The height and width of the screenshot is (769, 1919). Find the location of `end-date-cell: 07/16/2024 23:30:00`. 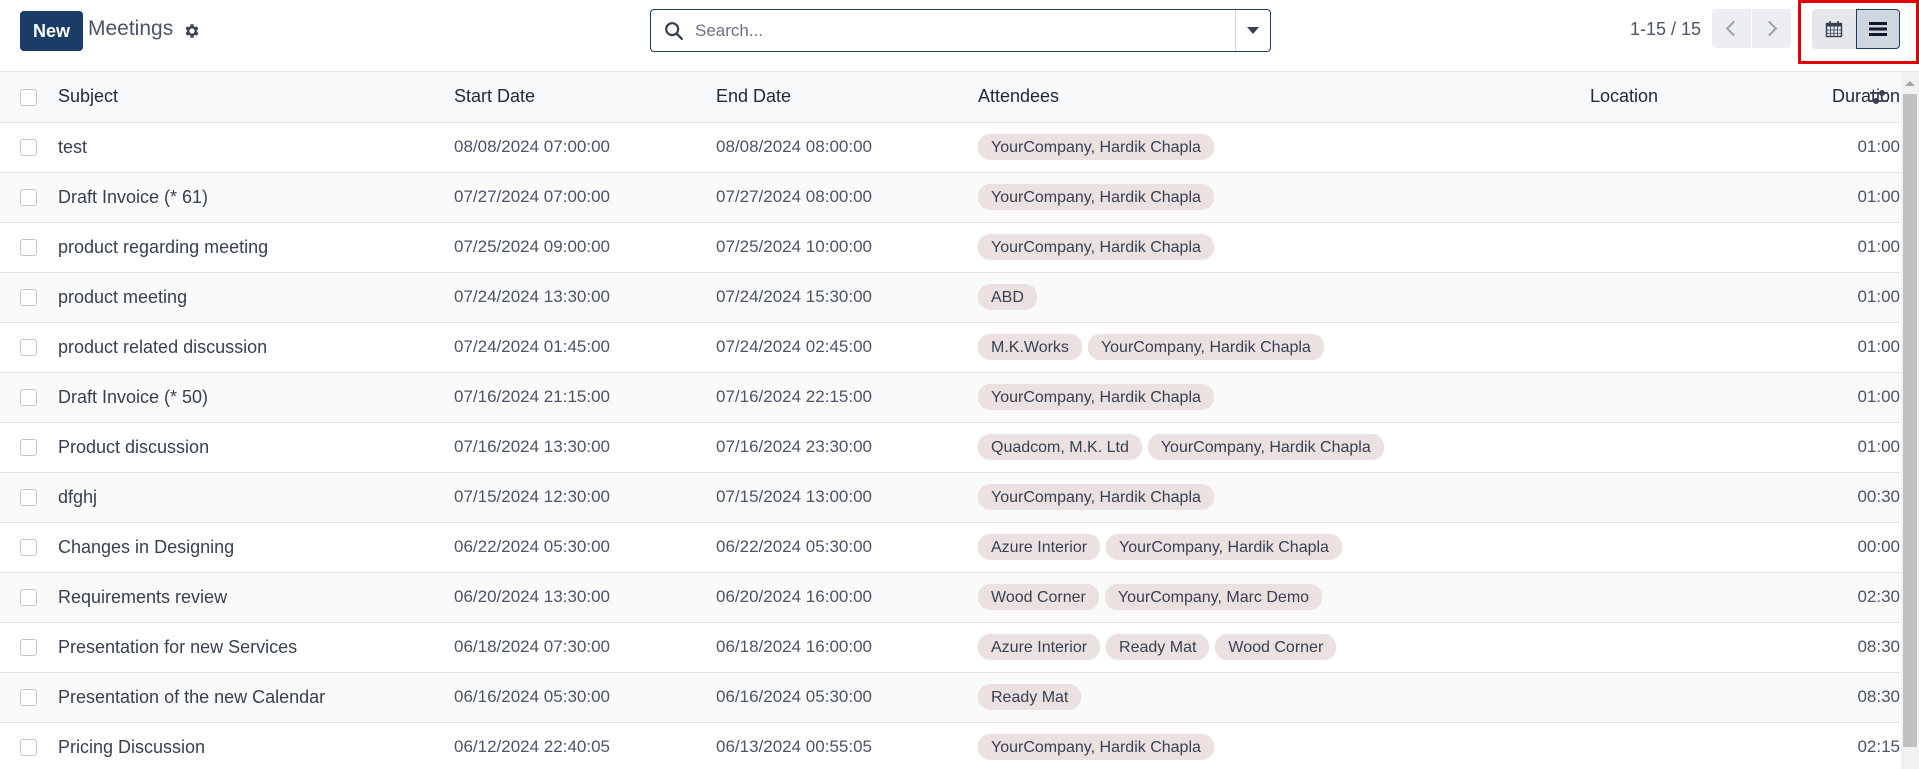

end-date-cell: 07/16/2024 23:30:00 is located at coordinates (847, 447).